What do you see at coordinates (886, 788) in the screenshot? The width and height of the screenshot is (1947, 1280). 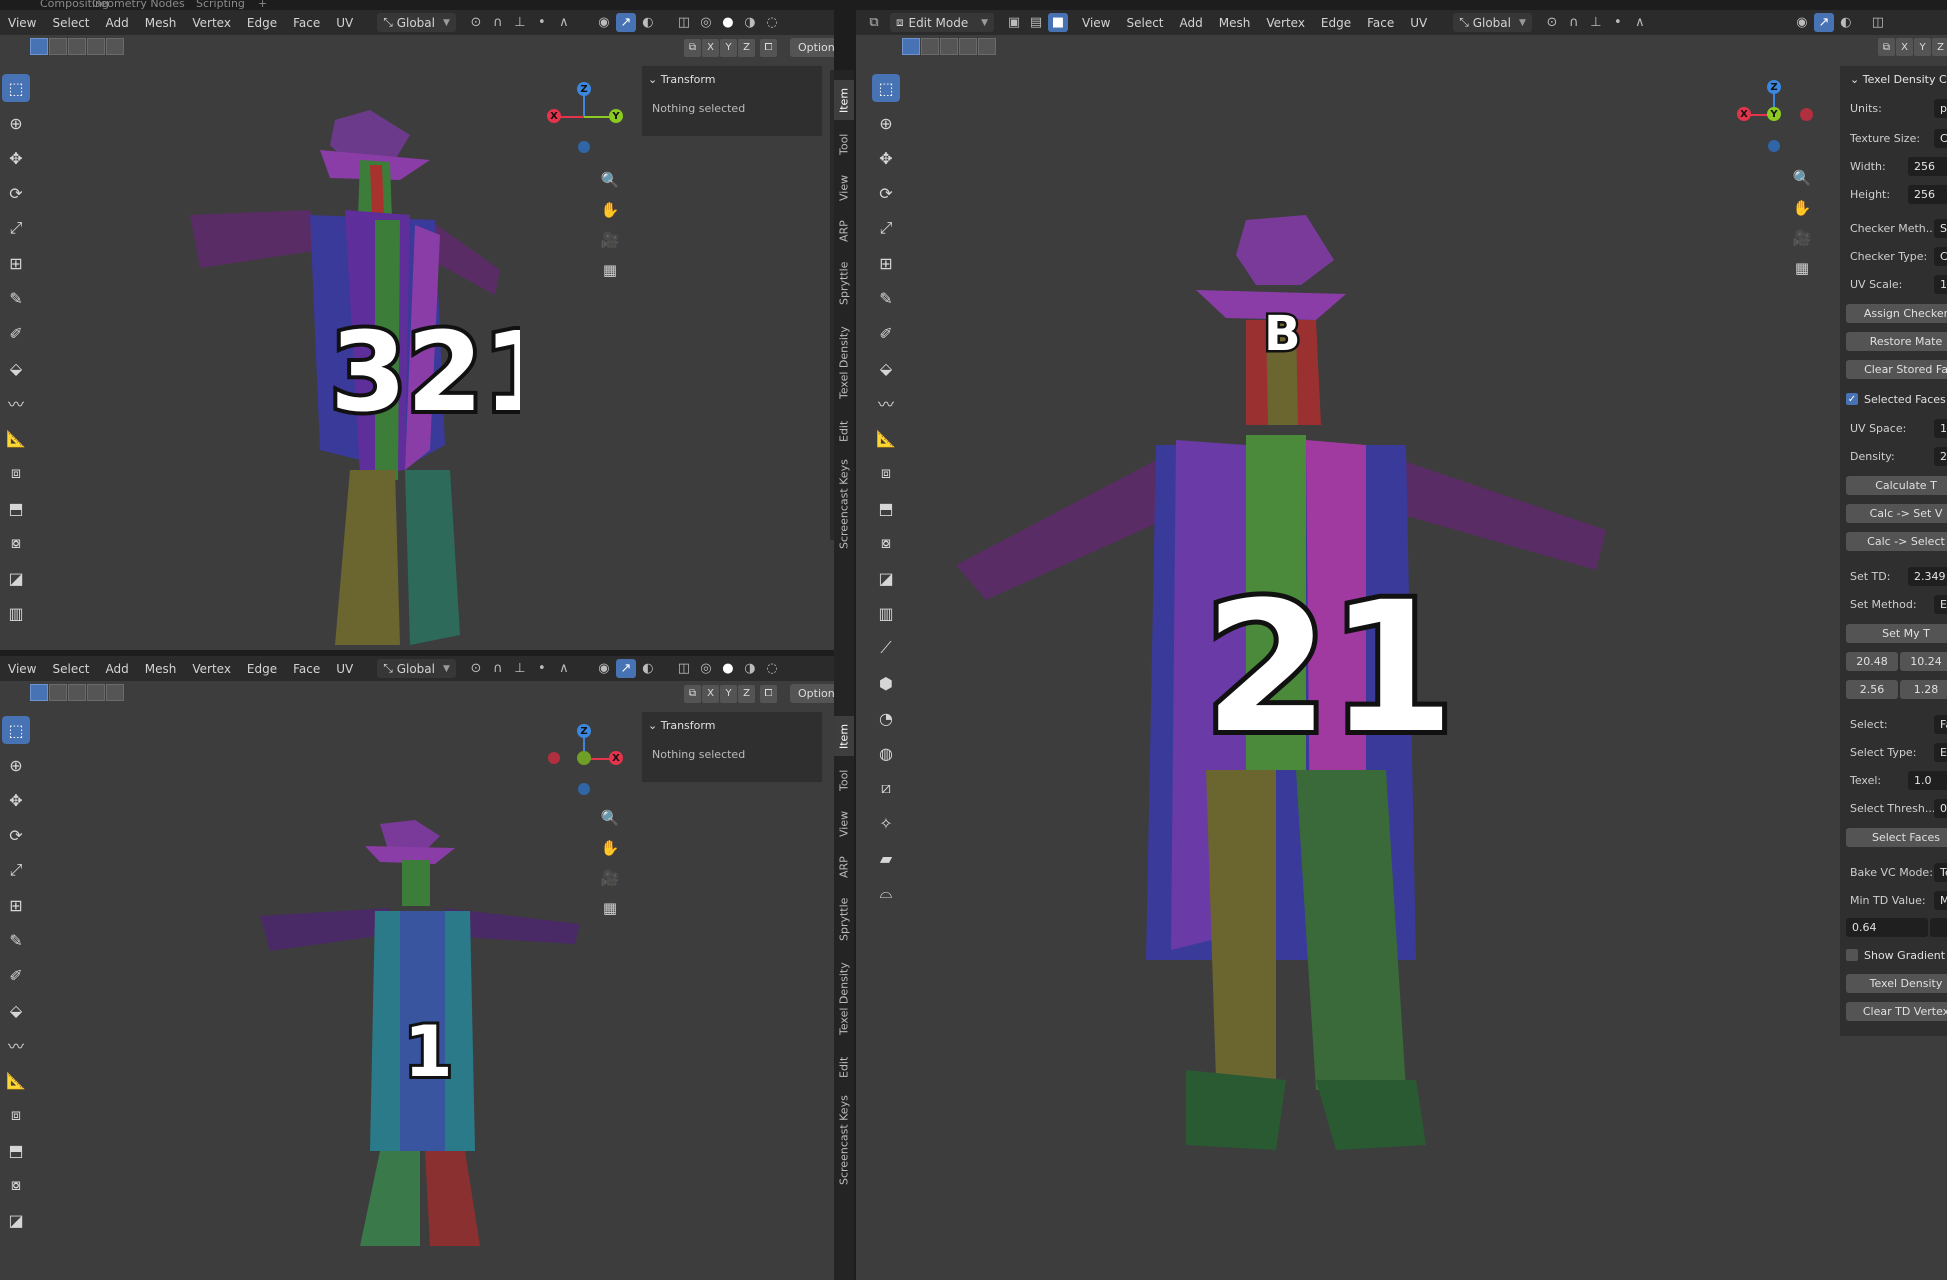 I see `edge-slide-tool: ⧄` at bounding box center [886, 788].